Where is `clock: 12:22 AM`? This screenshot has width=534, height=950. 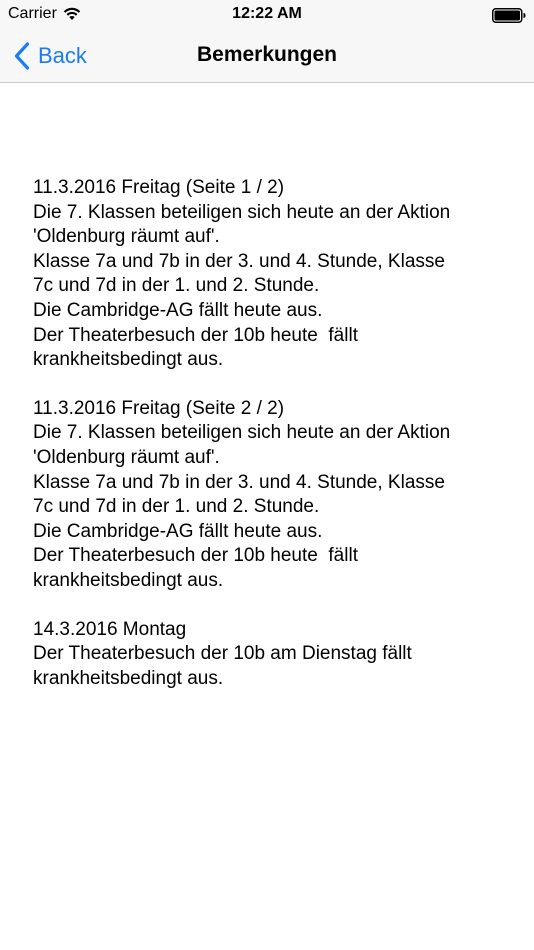
clock: 12:22 AM is located at coordinates (267, 13).